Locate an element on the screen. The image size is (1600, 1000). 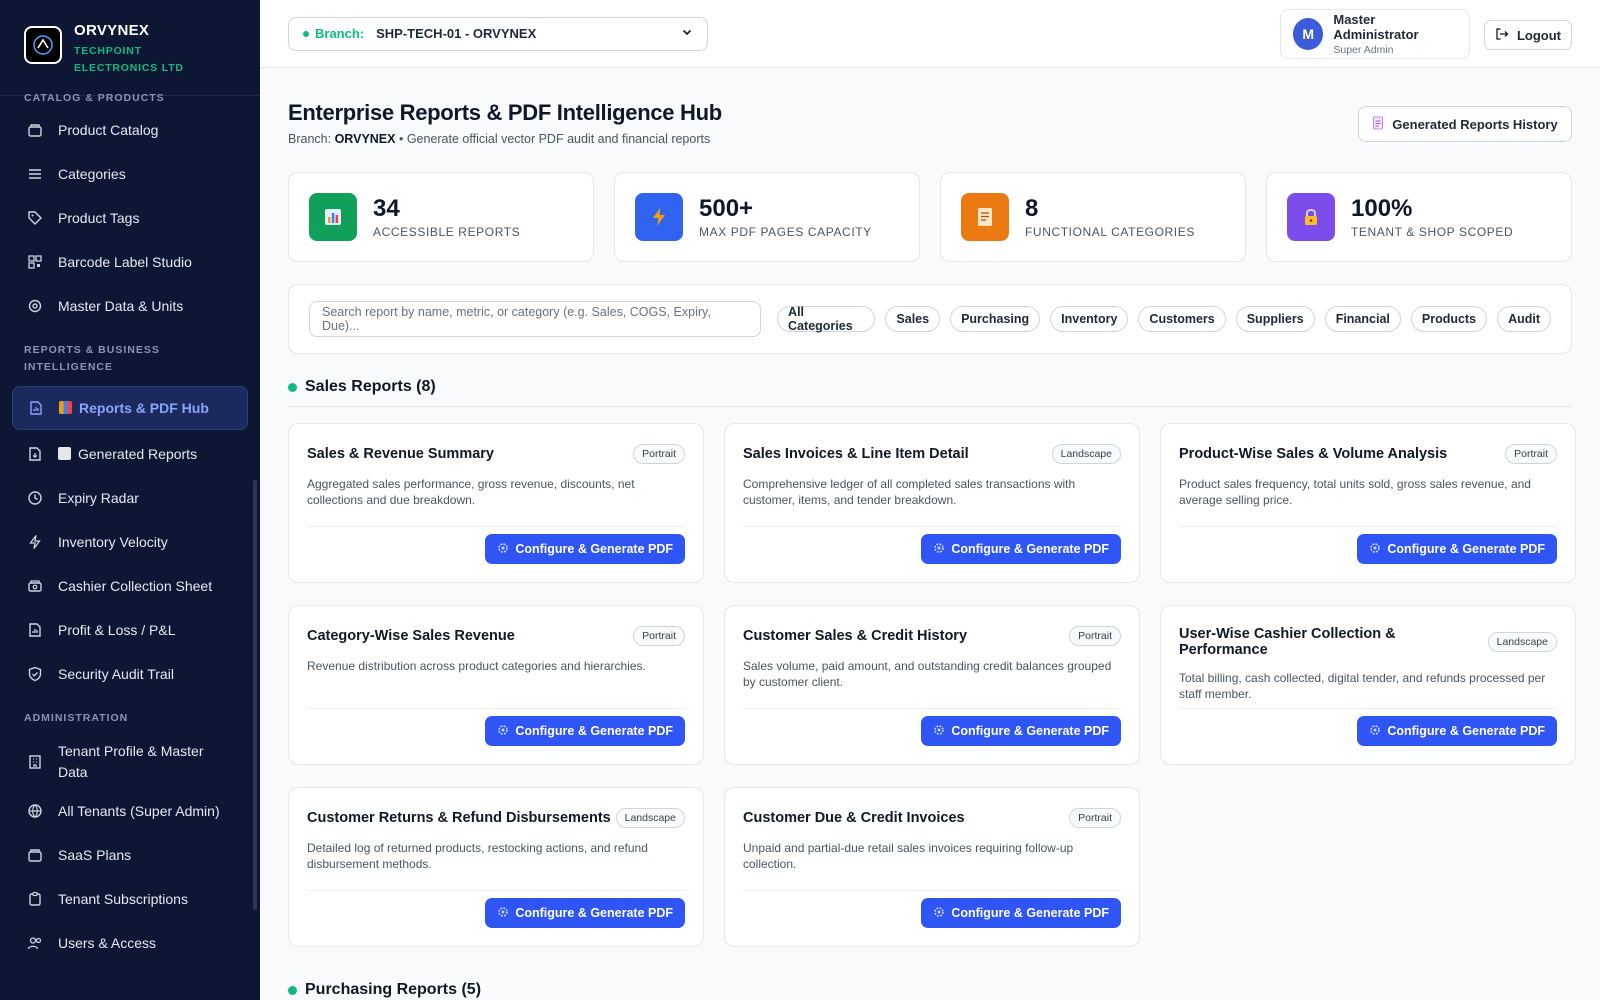
stat-label: ACCESSIBLE REPORTS is located at coordinates (447, 231).